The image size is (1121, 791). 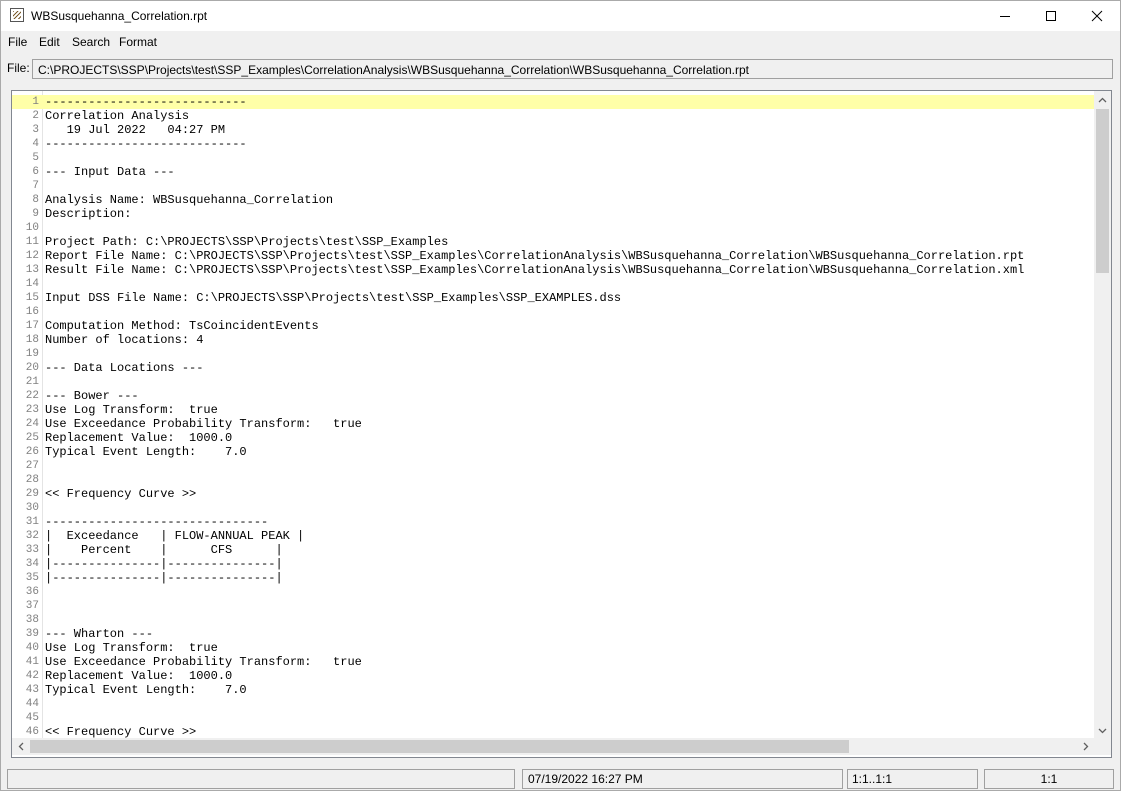 What do you see at coordinates (91, 42) in the screenshot?
I see `menu-search: Search` at bounding box center [91, 42].